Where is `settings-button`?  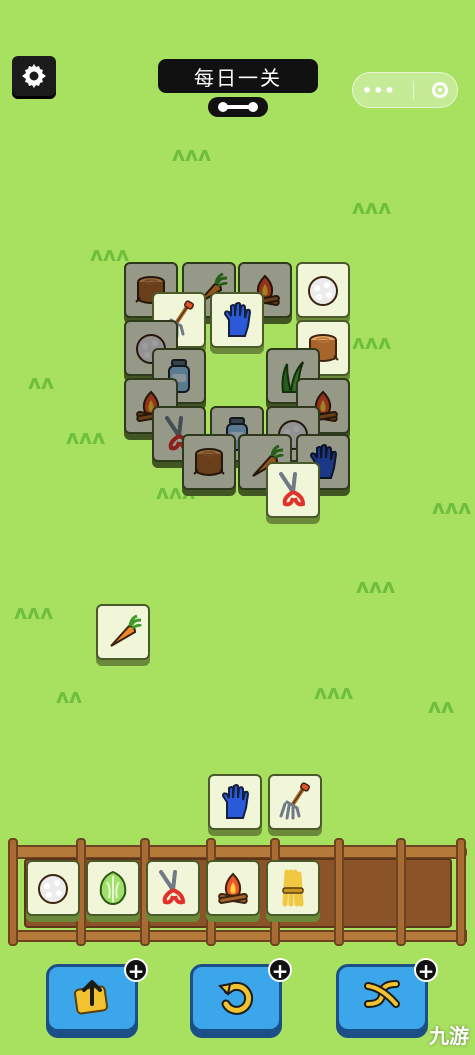
settings-button is located at coordinates (34, 76).